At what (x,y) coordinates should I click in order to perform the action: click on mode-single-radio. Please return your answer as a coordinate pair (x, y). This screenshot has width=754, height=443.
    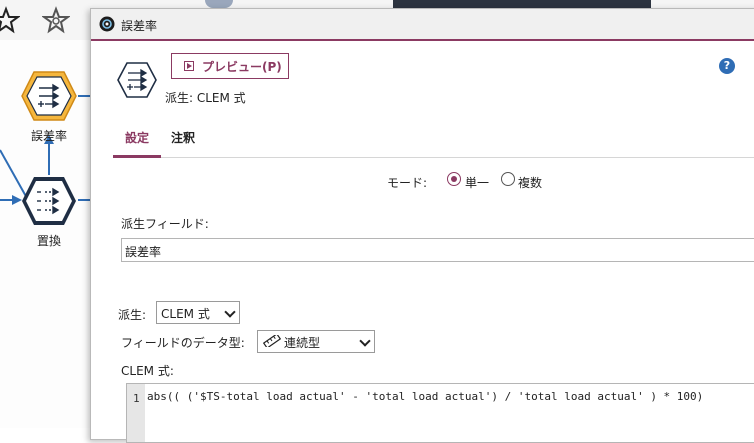
    Looking at the image, I should click on (454, 179).